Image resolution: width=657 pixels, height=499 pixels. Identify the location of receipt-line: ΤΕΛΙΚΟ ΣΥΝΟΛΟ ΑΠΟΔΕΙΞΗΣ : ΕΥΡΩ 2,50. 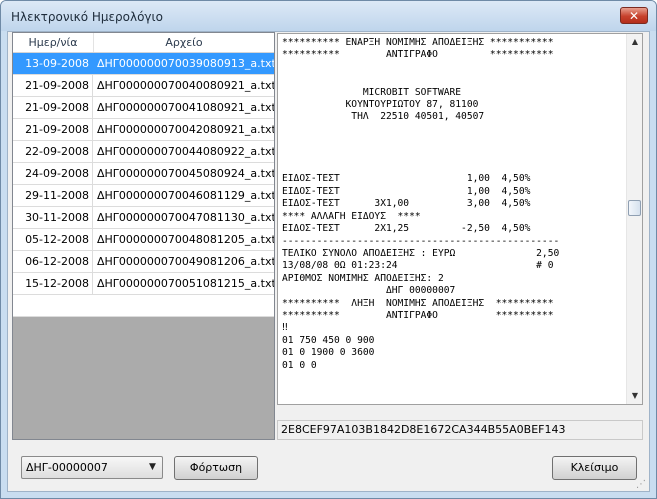
(421, 253).